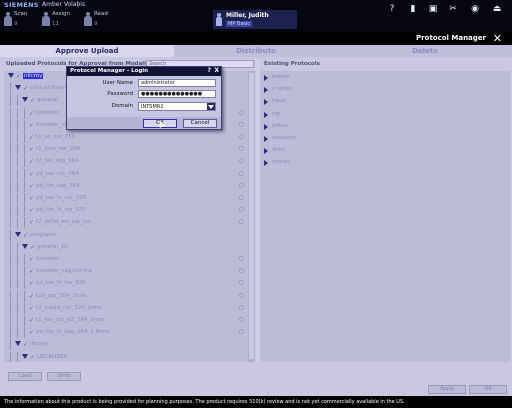  I want to click on ok-button: OK, so click(488, 389).